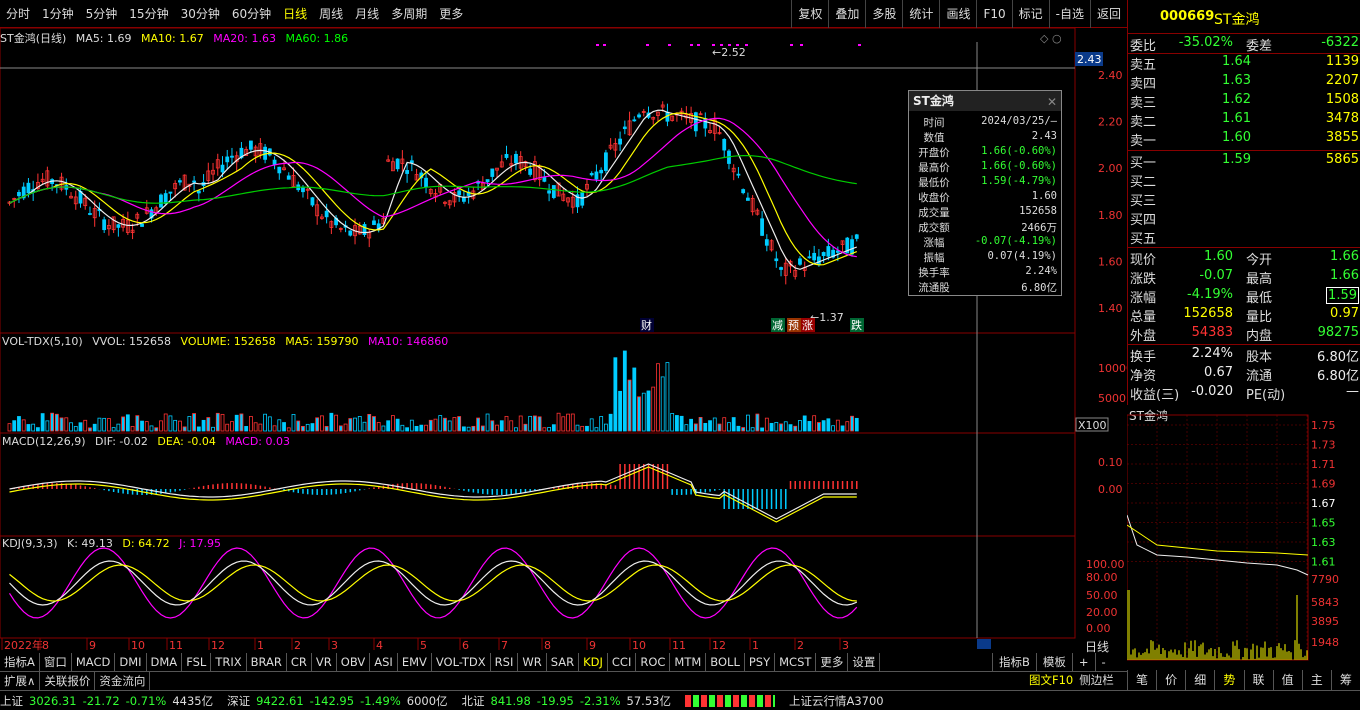 The image size is (1360, 710). Describe the element at coordinates (409, 14) in the screenshot. I see `timeframe-9: 多周期` at that location.